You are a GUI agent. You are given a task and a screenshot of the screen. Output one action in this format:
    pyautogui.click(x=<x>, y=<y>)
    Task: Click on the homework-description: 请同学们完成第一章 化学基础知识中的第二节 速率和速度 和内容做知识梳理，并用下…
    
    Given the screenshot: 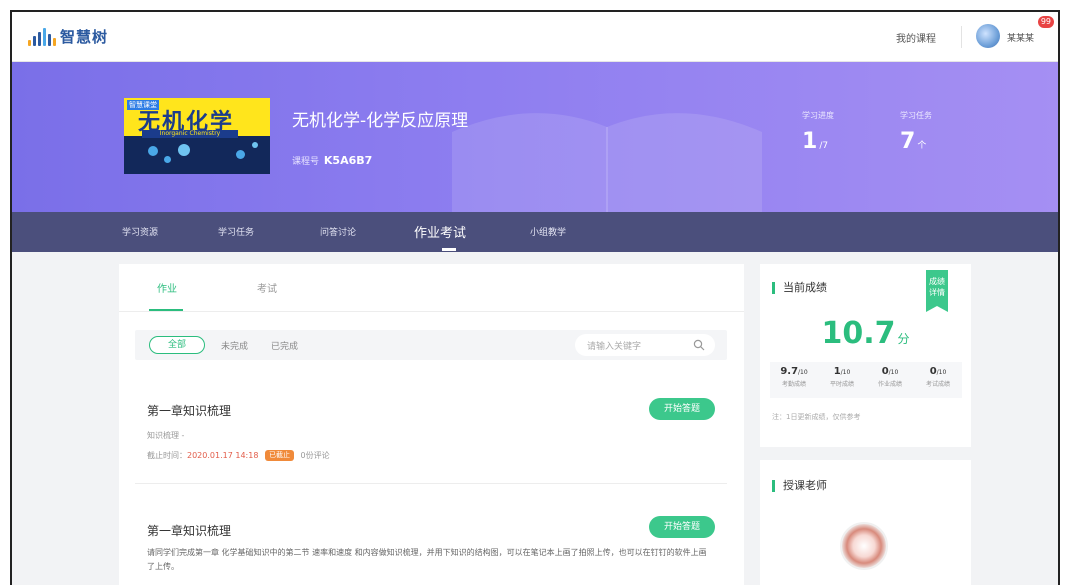 What is the action you would take?
    pyautogui.click(x=427, y=559)
    